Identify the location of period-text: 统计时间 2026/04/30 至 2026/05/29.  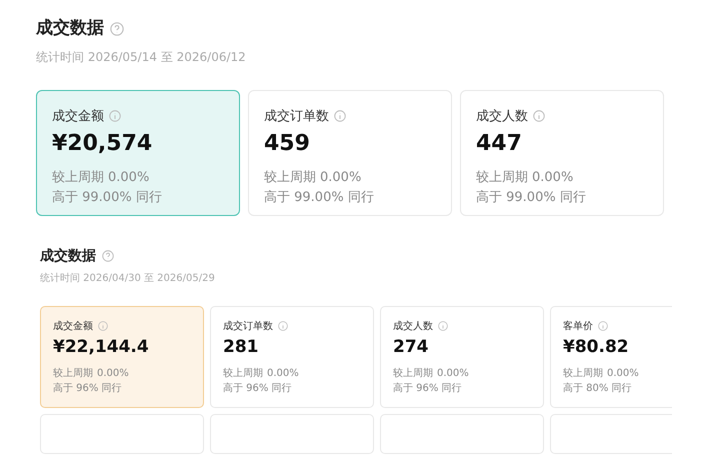
(128, 279).